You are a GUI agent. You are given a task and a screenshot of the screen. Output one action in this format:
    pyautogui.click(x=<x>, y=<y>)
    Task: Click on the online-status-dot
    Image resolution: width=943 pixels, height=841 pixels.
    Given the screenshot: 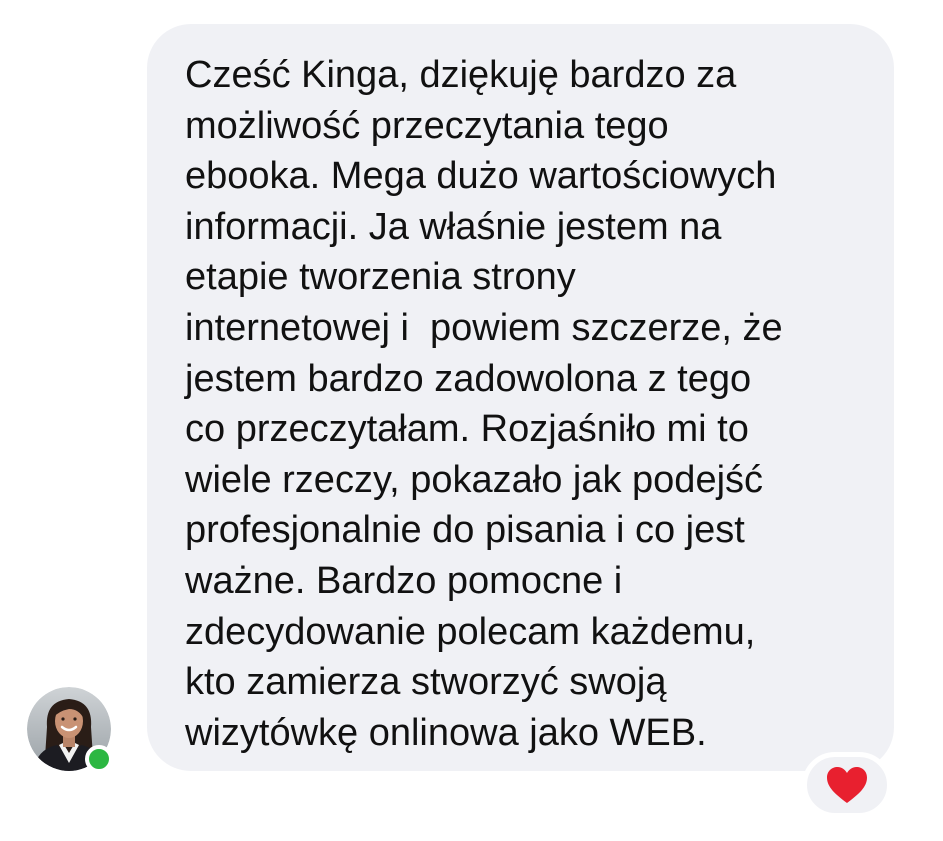 What is the action you would take?
    pyautogui.click(x=99, y=759)
    